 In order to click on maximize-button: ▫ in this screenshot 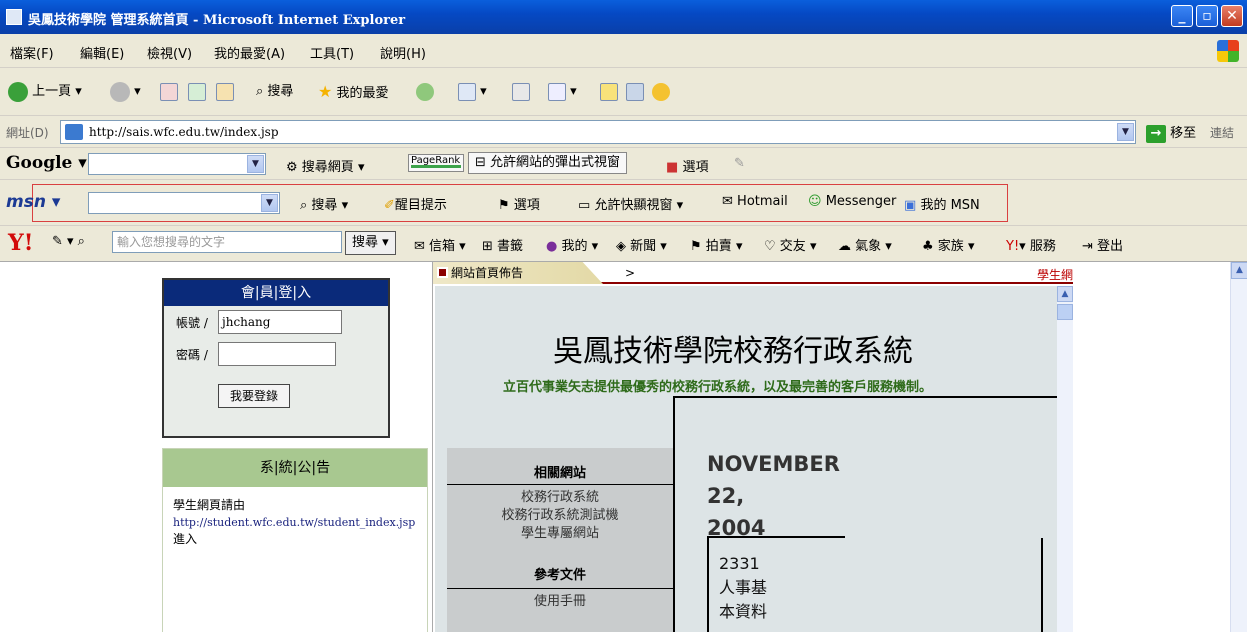, I will do `click(1207, 16)`.